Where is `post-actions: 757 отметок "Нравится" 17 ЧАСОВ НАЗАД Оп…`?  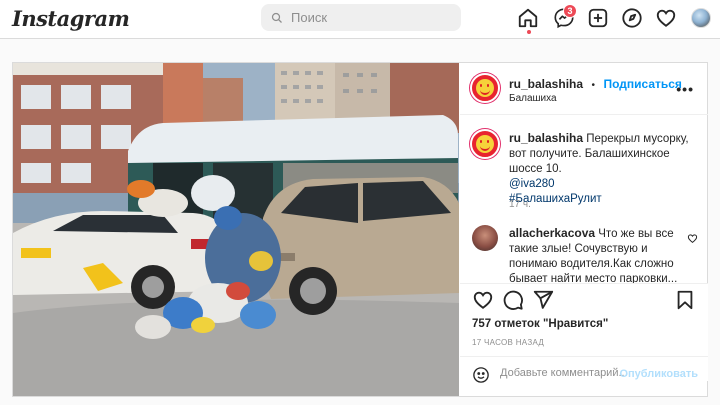
post-actions: 757 отметок "Нравится" 17 ЧАСОВ НАЗАД Оп… is located at coordinates (584, 333).